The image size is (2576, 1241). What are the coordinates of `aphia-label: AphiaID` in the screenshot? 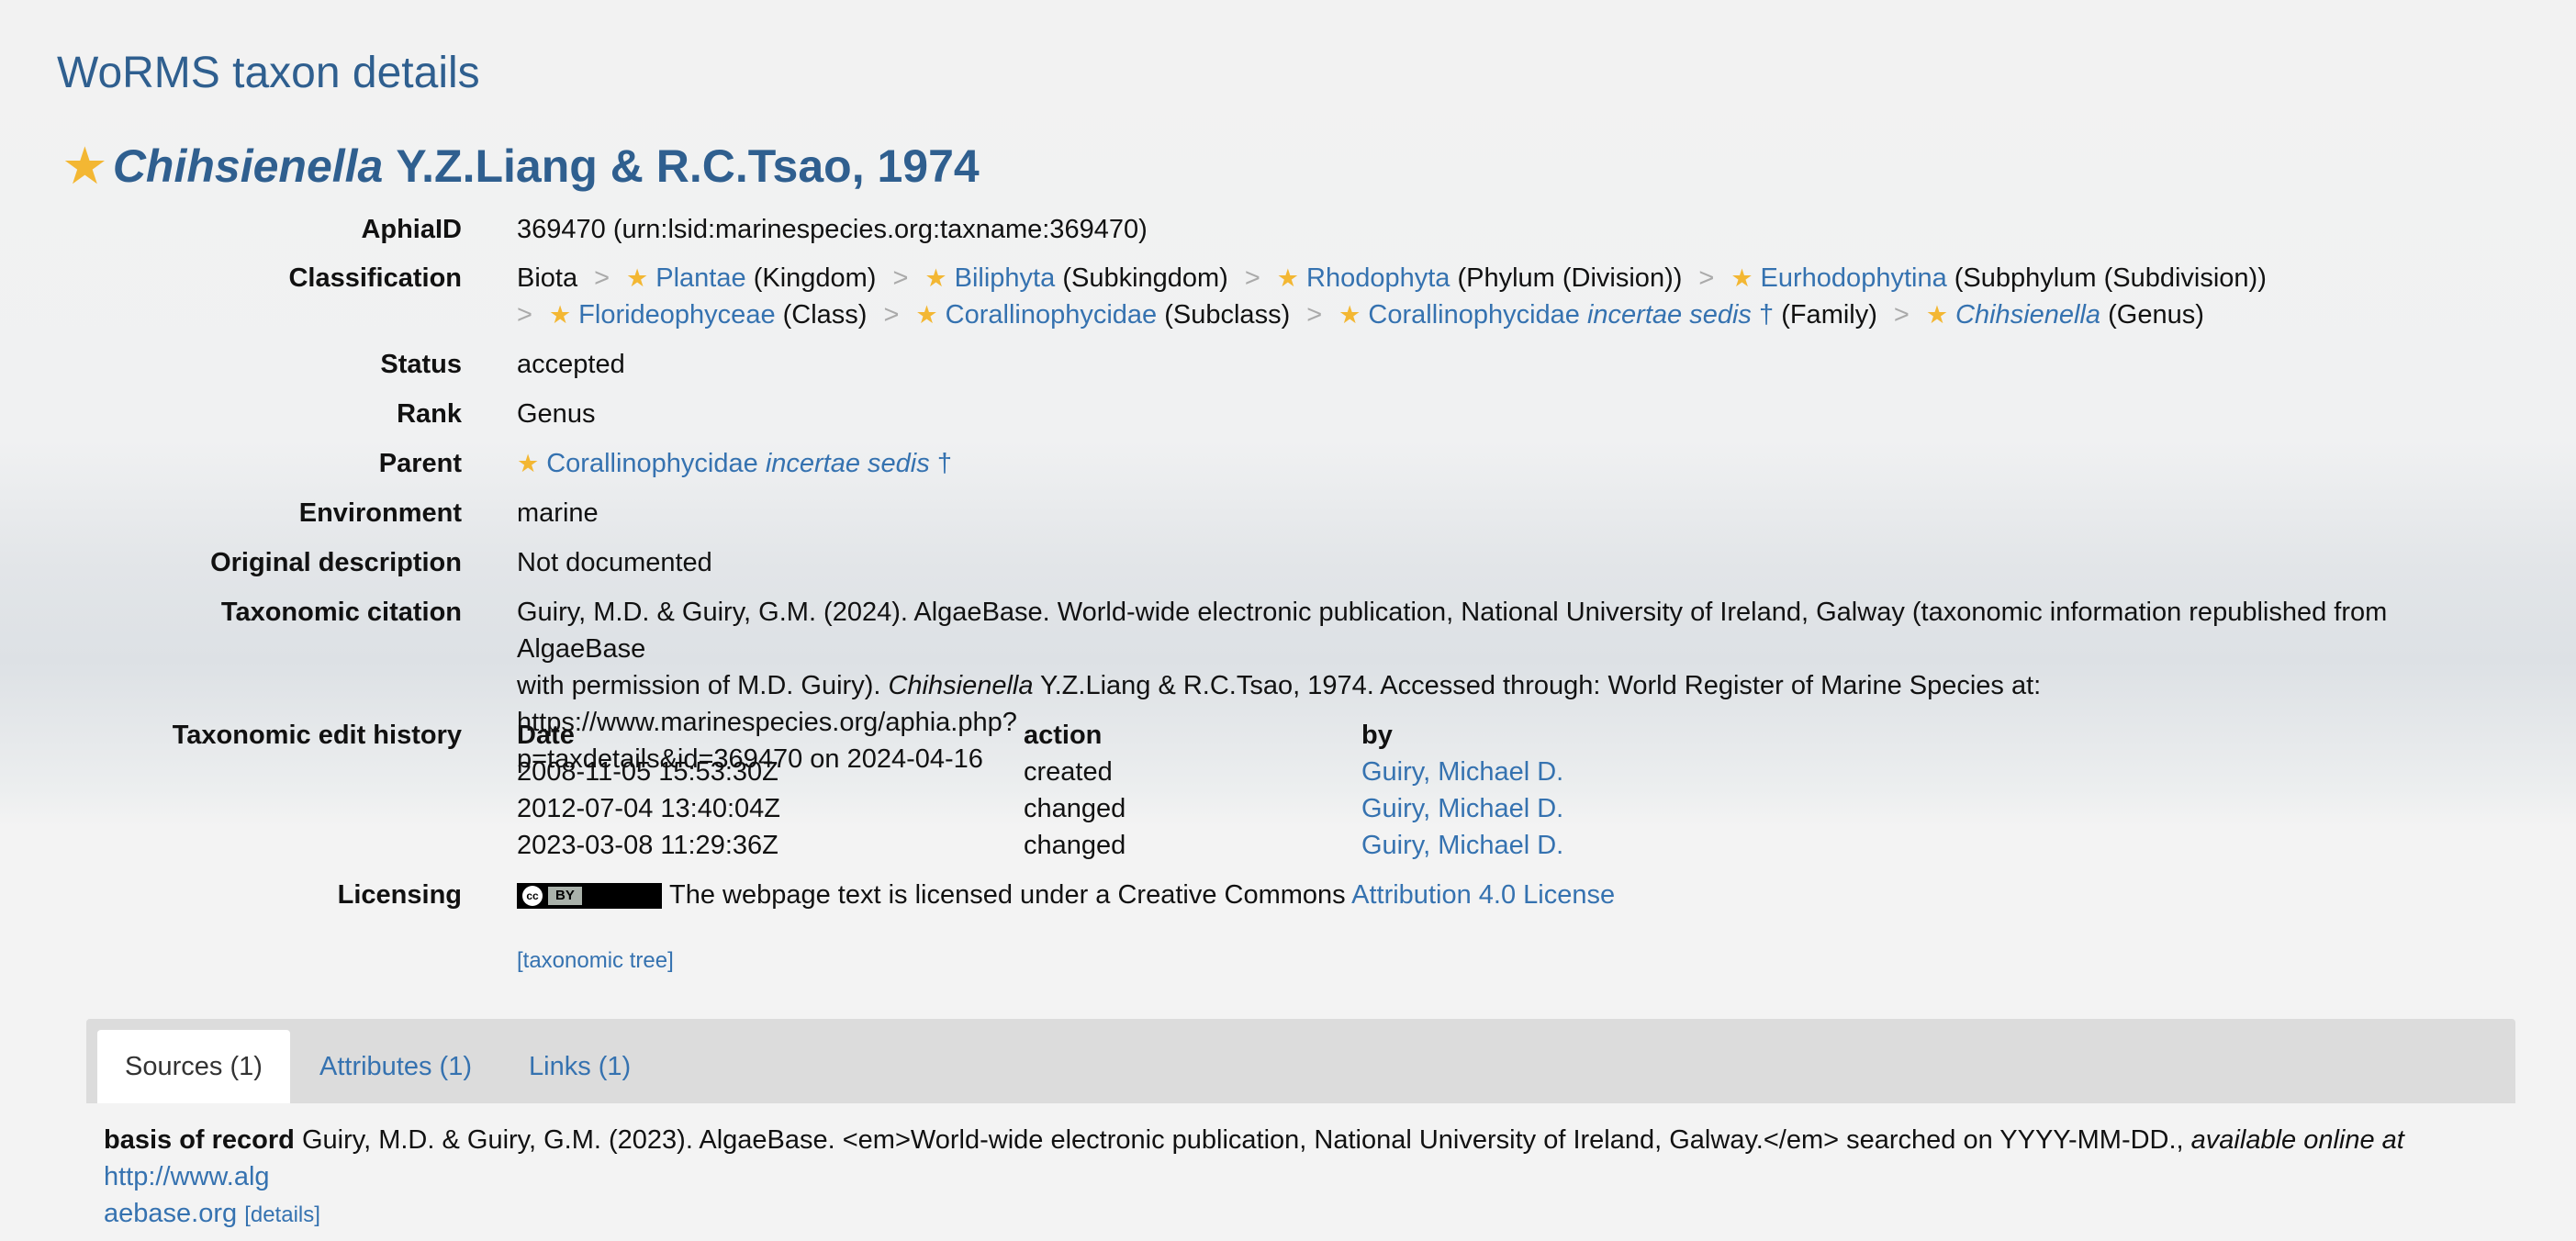 It's located at (411, 229).